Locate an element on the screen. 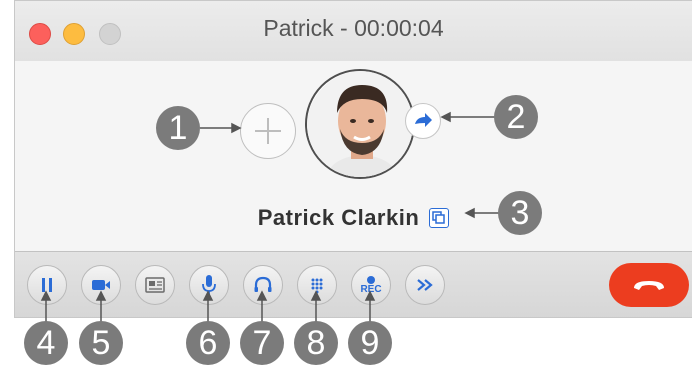 The width and height of the screenshot is (692, 367). callout-7: 7 is located at coordinates (262, 343).